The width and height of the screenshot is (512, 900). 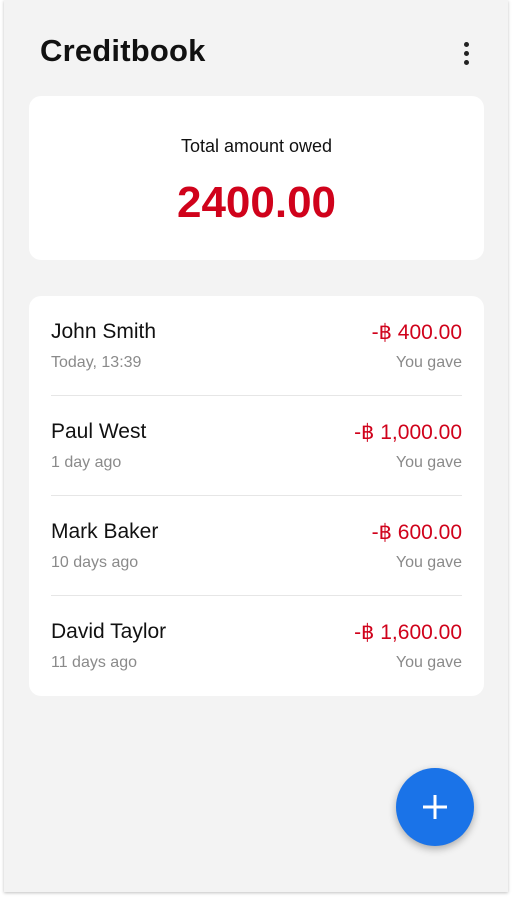 What do you see at coordinates (109, 631) in the screenshot?
I see `contact-name: David Taylor` at bounding box center [109, 631].